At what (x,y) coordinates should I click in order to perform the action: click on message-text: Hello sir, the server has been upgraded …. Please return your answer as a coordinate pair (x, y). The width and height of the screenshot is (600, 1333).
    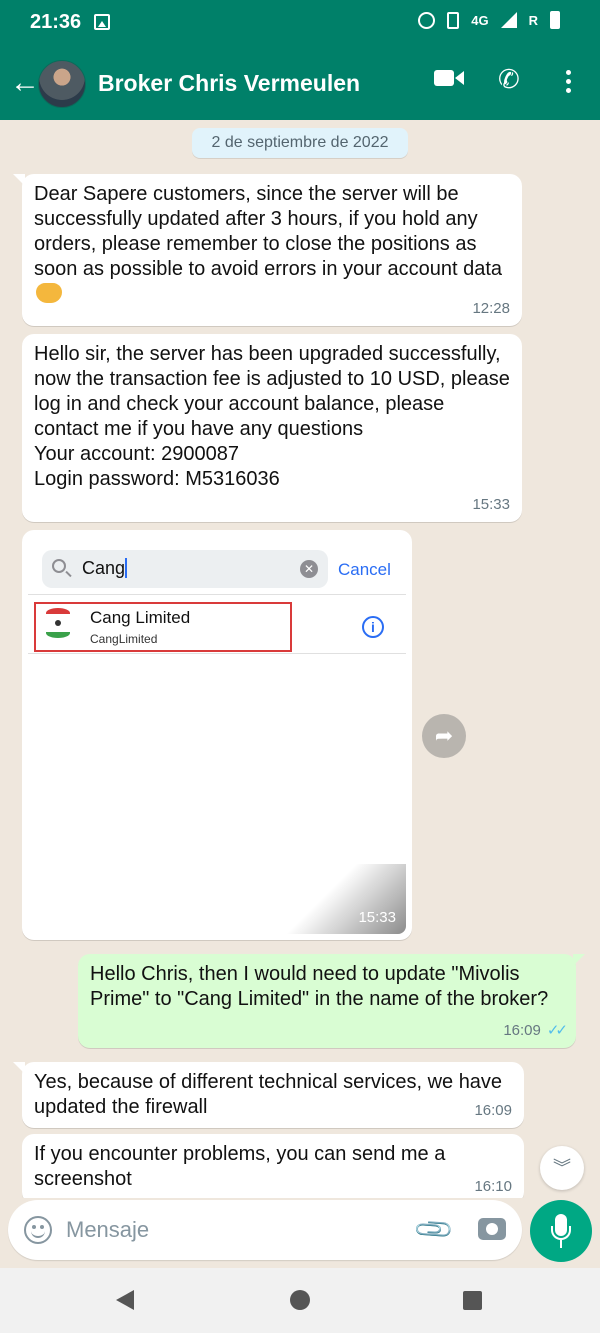
    Looking at the image, I should click on (272, 416).